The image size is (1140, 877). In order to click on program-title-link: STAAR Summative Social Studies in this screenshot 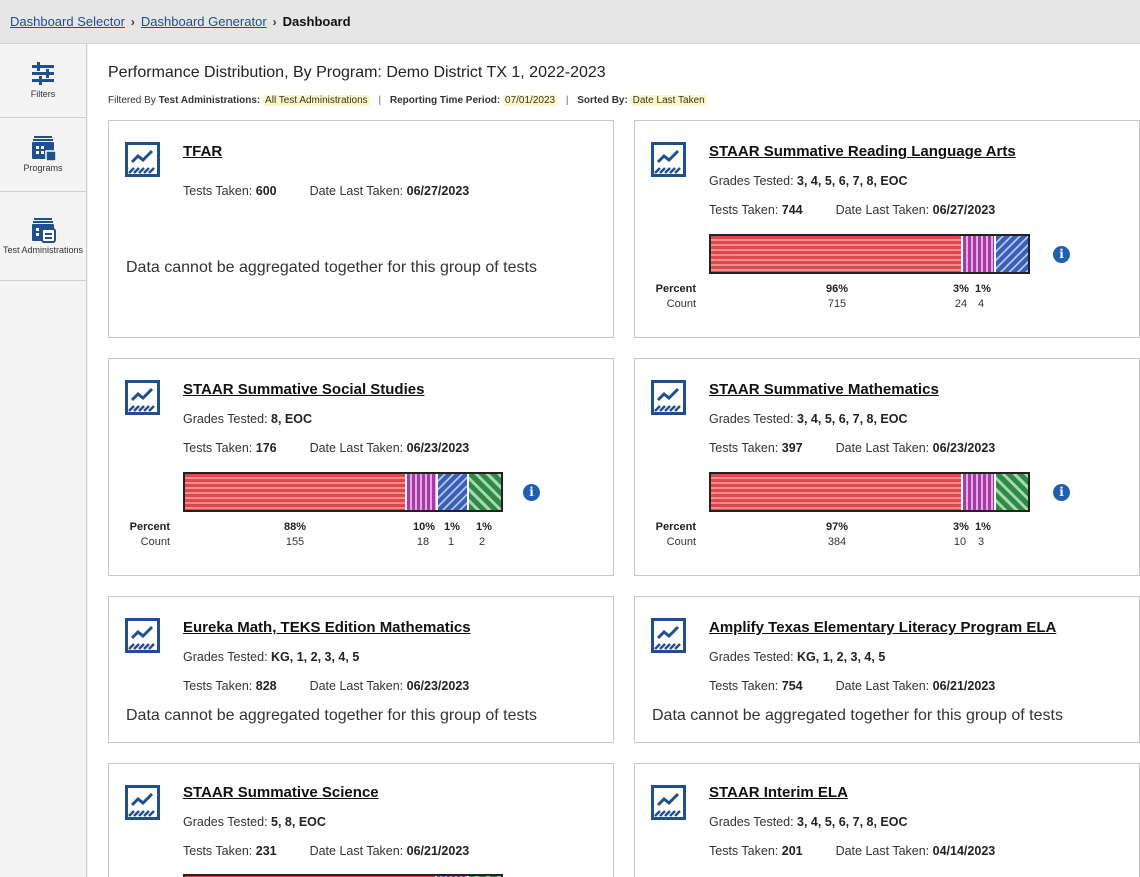, I will do `click(303, 389)`.